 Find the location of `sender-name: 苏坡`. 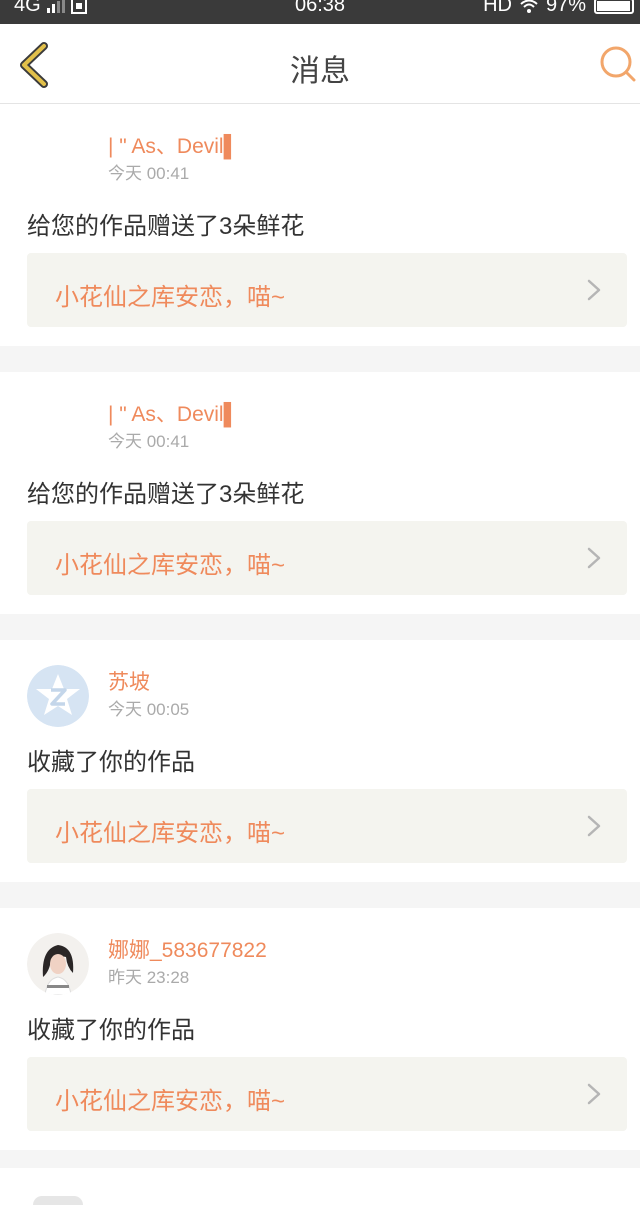

sender-name: 苏坡 is located at coordinates (129, 681).